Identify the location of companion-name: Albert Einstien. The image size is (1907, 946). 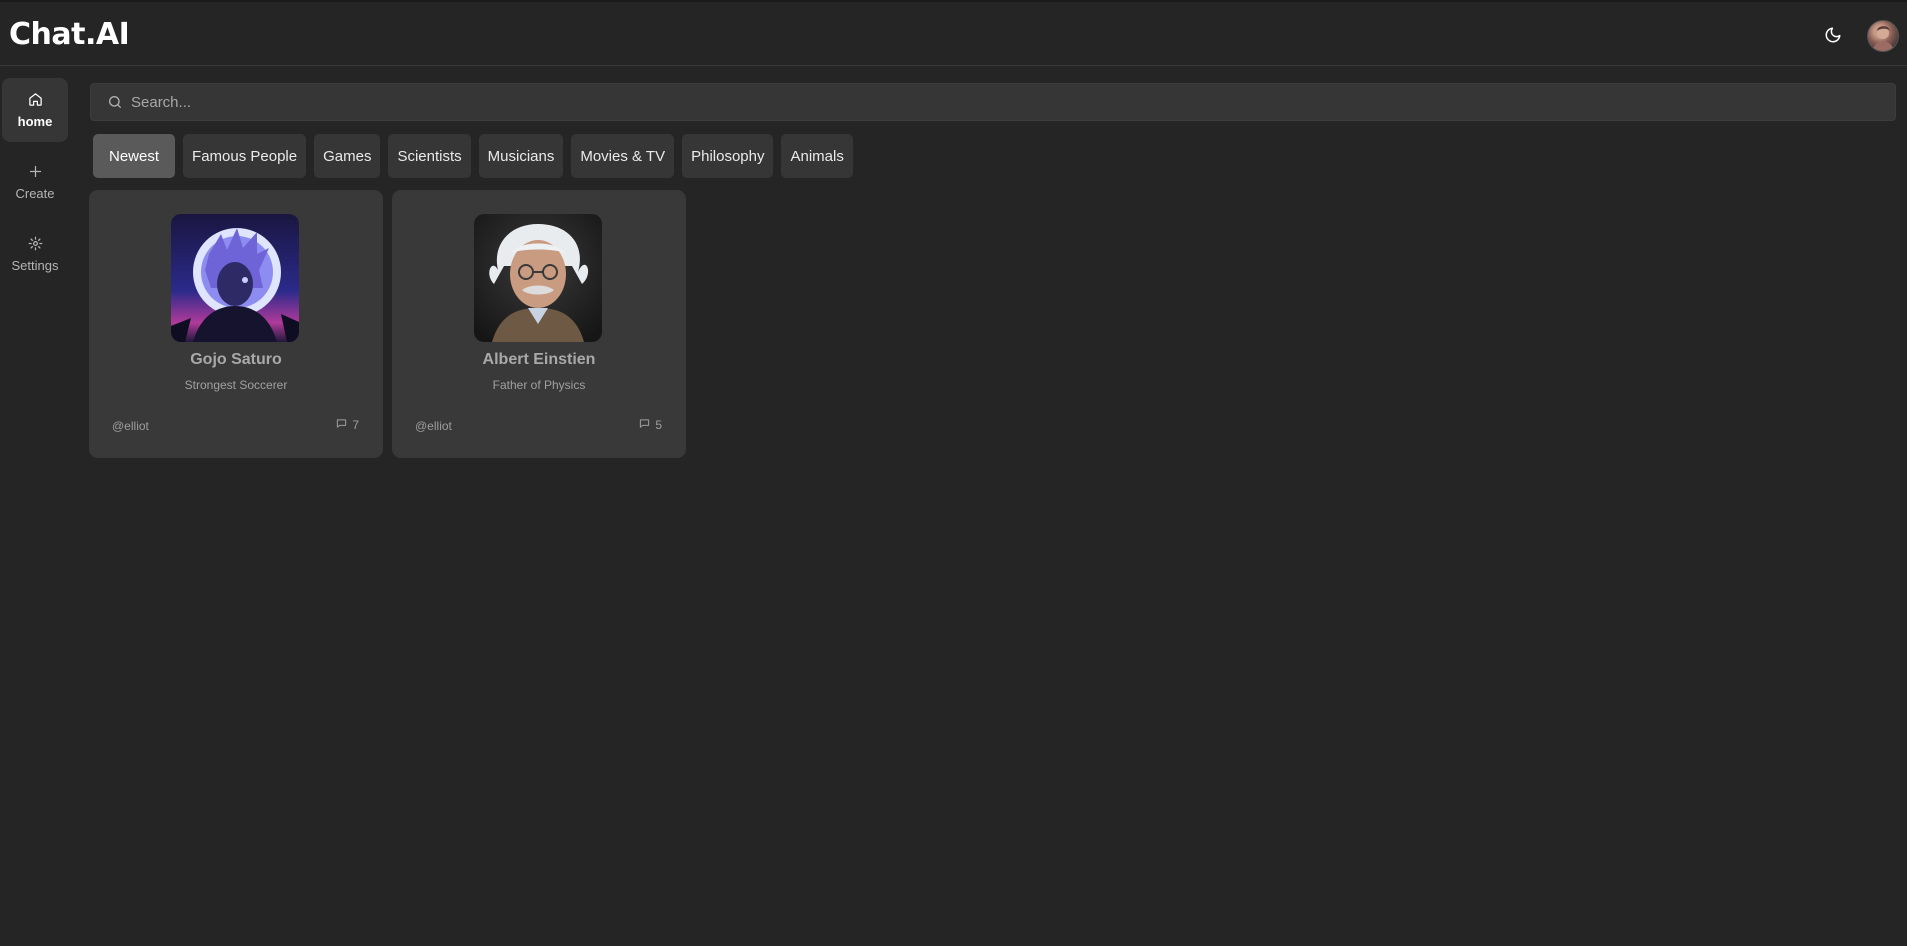
(539, 359).